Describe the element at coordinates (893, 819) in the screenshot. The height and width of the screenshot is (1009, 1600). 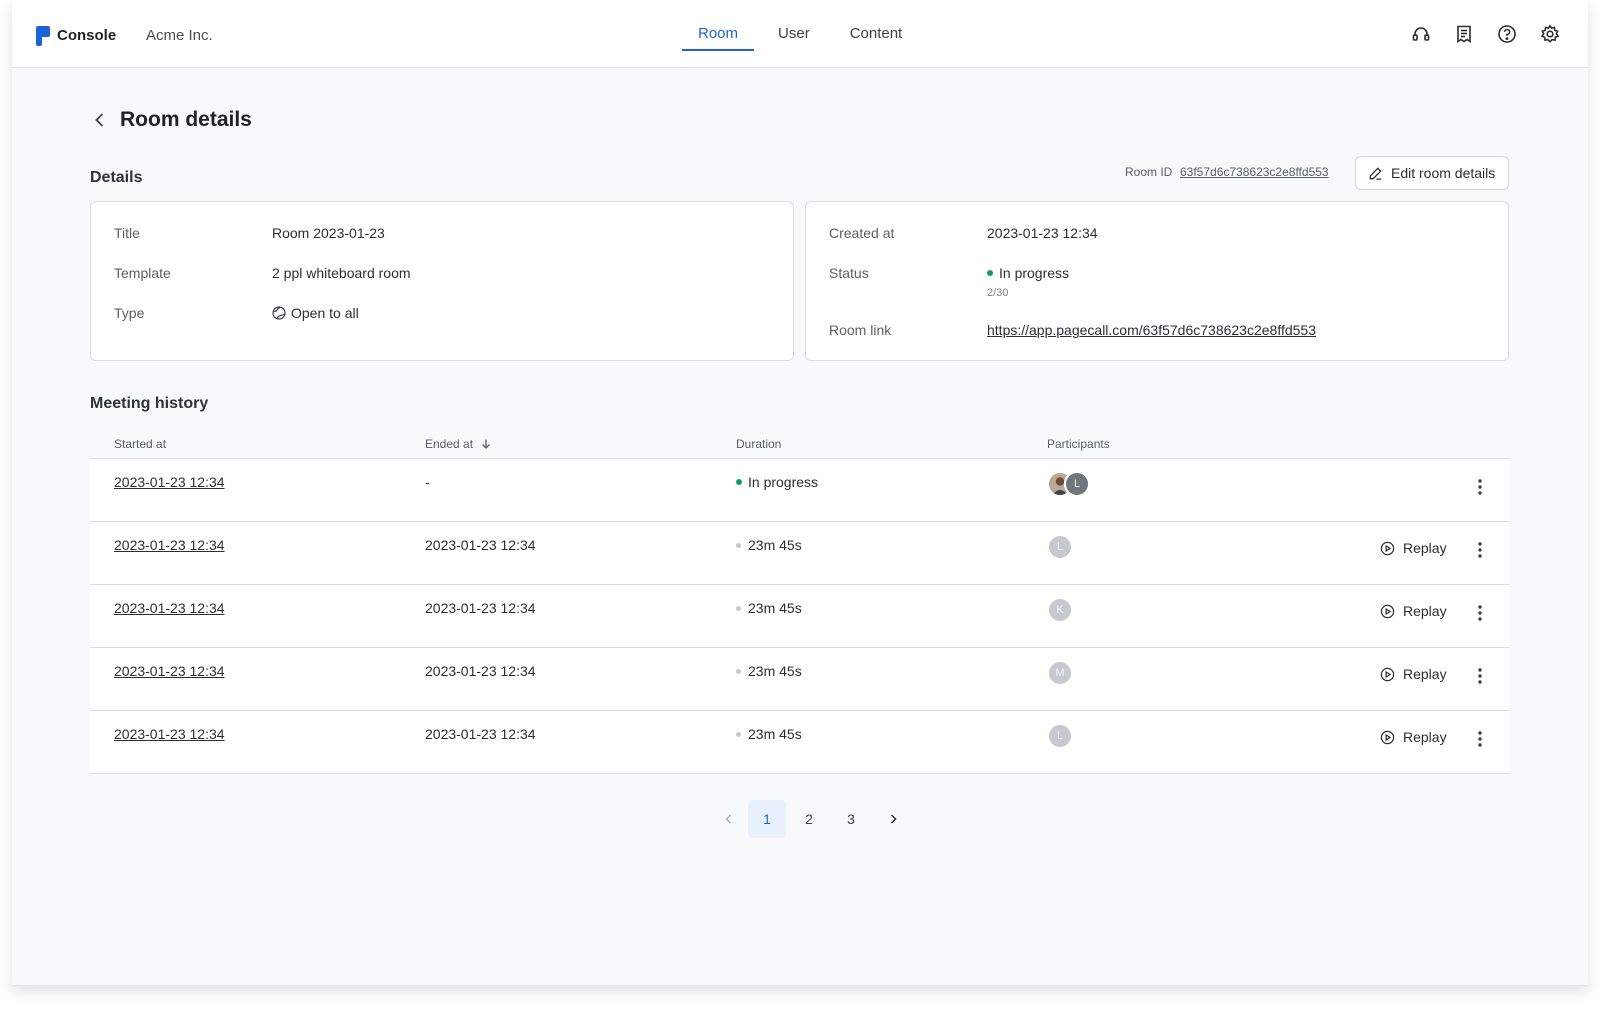
I see `next-page-button` at that location.